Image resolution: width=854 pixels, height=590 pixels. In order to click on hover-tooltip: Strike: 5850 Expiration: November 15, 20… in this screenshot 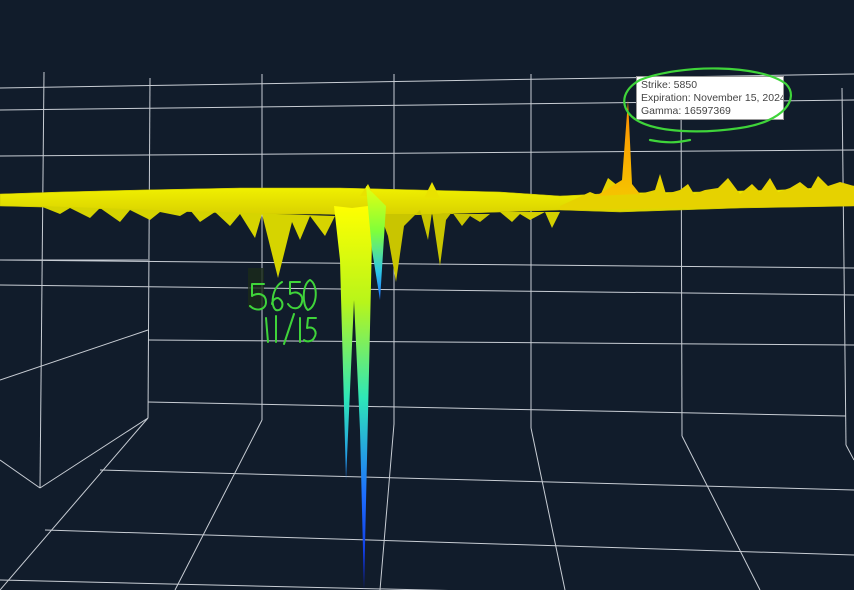, I will do `click(710, 98)`.